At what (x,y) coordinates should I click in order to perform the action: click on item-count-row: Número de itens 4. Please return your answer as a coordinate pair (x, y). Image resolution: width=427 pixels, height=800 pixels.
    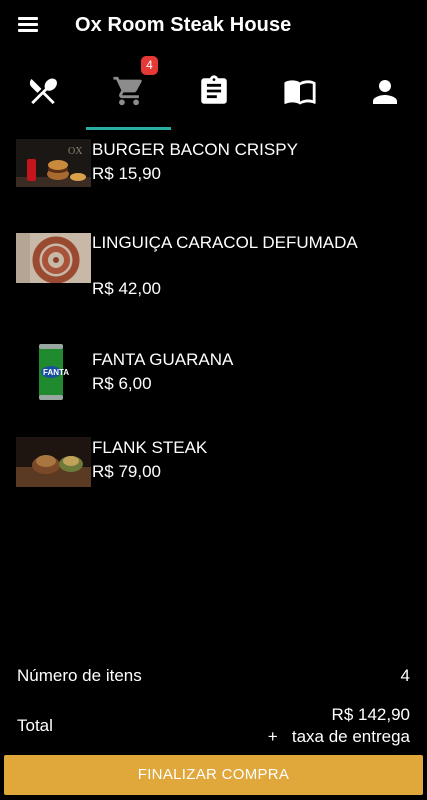
    Looking at the image, I should click on (213, 677).